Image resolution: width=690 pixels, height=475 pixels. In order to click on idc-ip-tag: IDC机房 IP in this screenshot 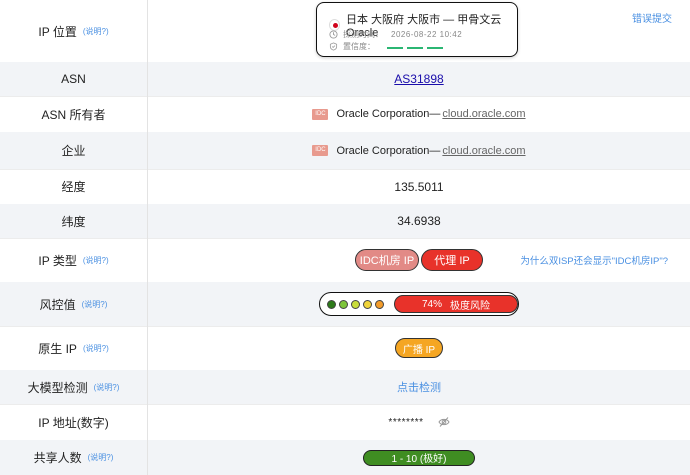, I will do `click(387, 260)`.